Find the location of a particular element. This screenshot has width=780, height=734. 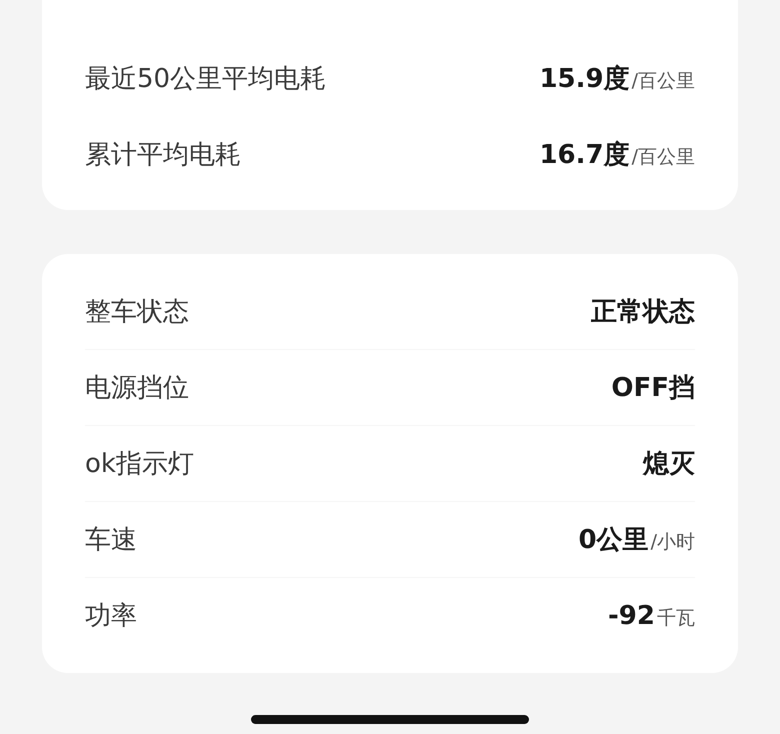

row-unit: 千瓦 is located at coordinates (676, 618).